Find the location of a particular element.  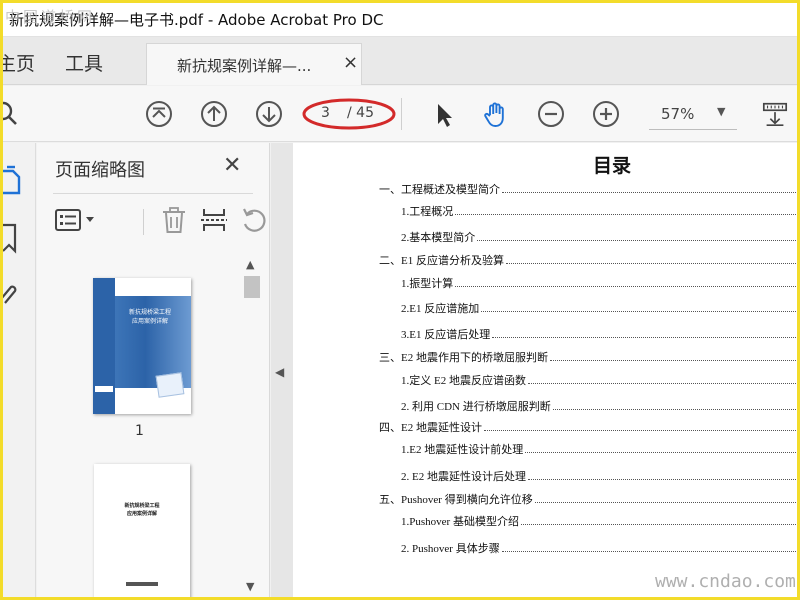

scroll-up-icon: ▲ is located at coordinates (250, 264).